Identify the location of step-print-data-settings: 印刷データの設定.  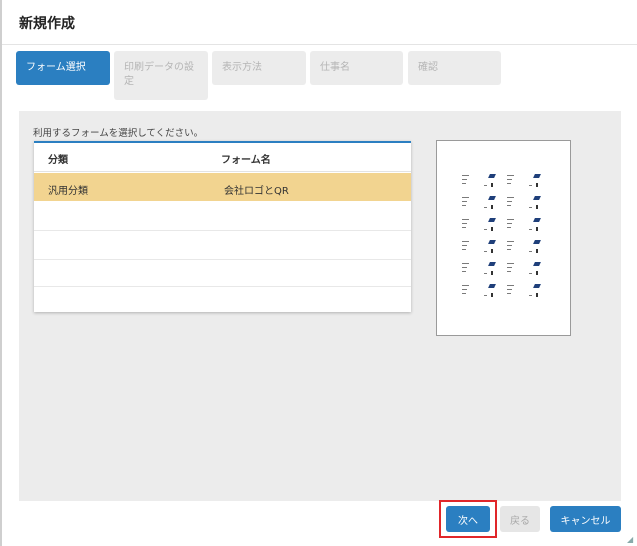
(161, 75).